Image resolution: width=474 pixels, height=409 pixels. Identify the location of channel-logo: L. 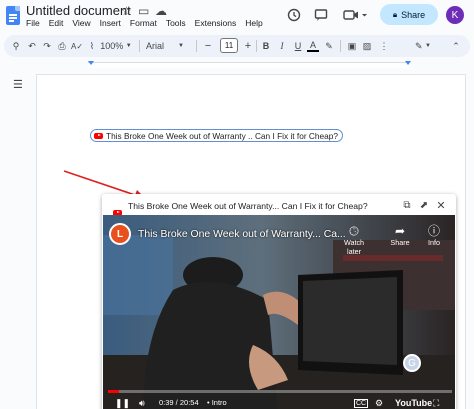
(120, 234).